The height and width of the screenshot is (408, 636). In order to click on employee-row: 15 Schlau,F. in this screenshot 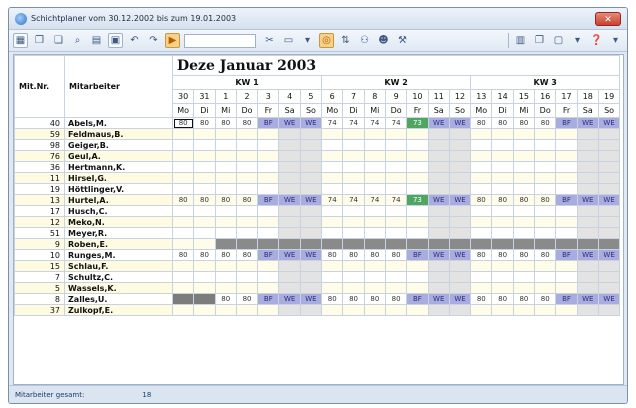, I will do `click(317, 266)`.